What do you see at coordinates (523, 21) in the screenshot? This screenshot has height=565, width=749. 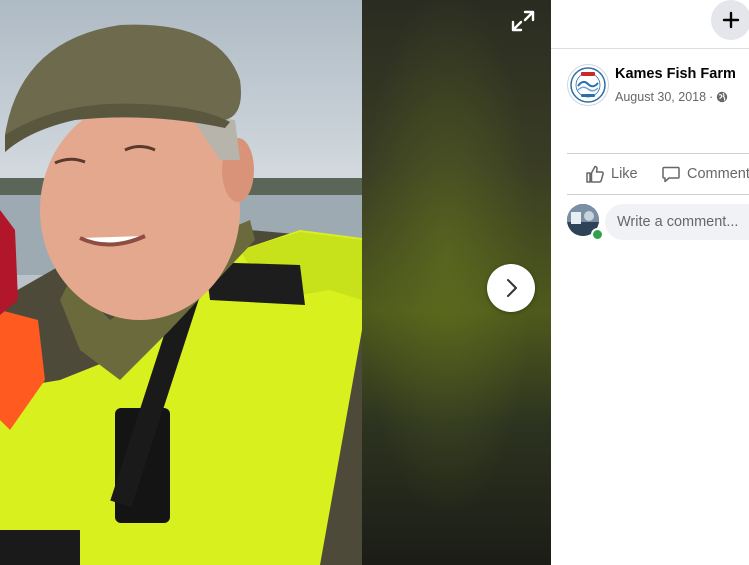 I see `expand-icon` at bounding box center [523, 21].